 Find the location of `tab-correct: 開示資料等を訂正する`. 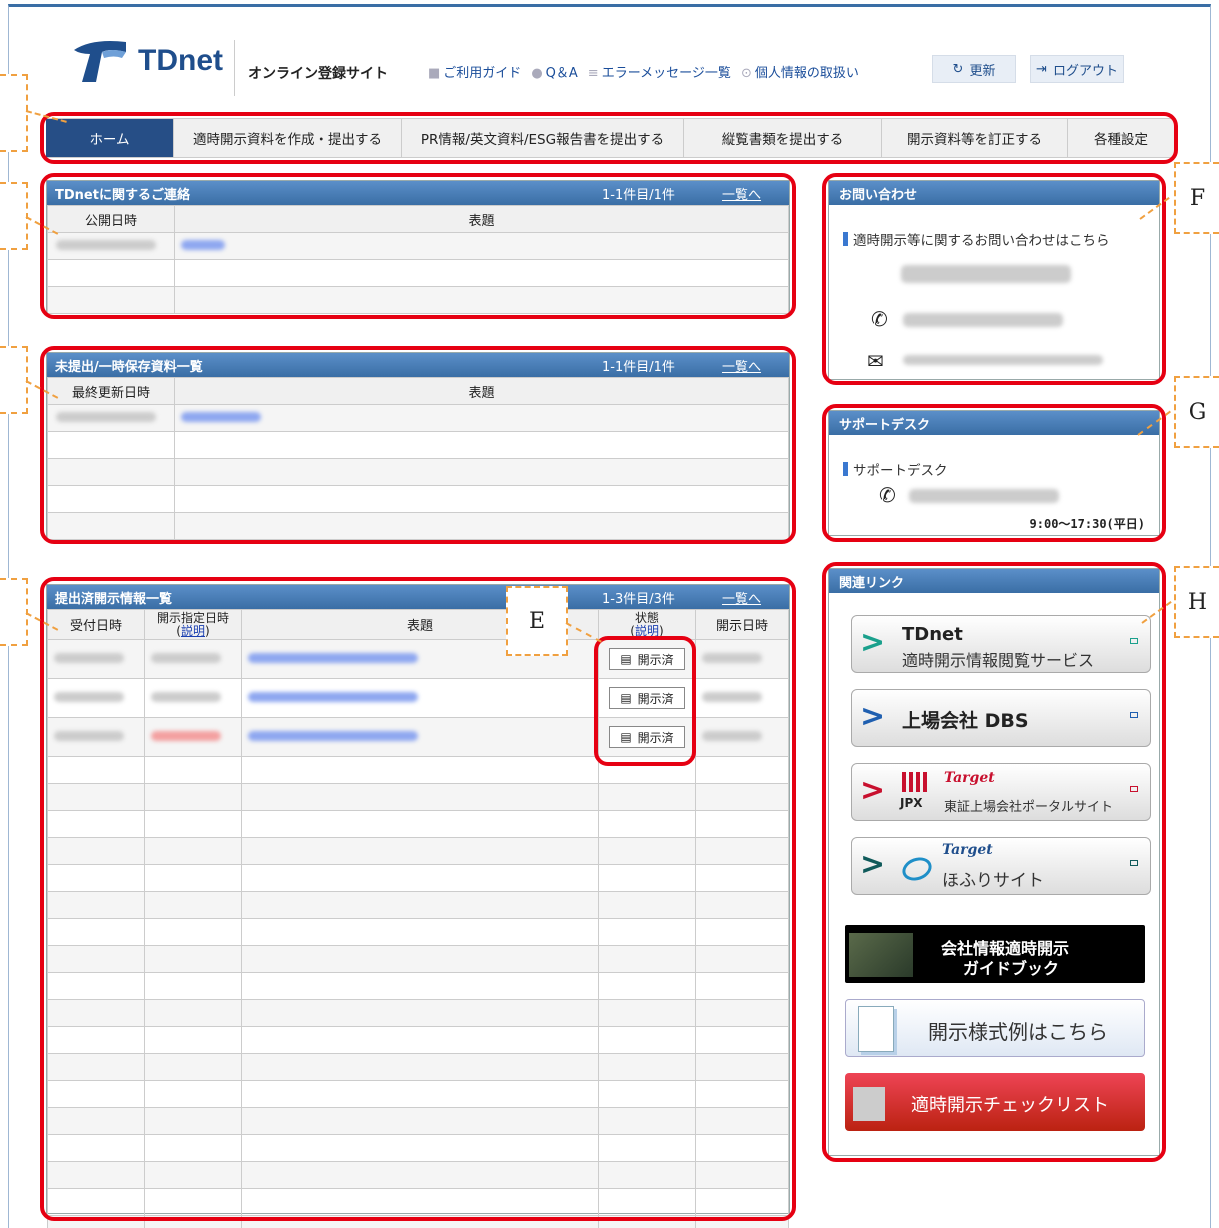

tab-correct: 開示資料等を訂正する is located at coordinates (975, 138).